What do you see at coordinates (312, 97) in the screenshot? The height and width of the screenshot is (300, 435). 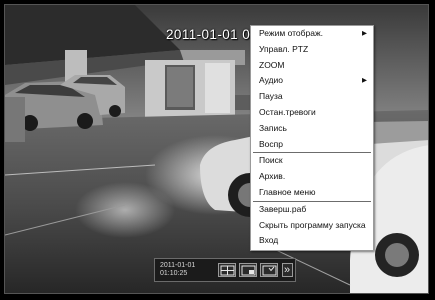 I see `menu-item: Пауза` at bounding box center [312, 97].